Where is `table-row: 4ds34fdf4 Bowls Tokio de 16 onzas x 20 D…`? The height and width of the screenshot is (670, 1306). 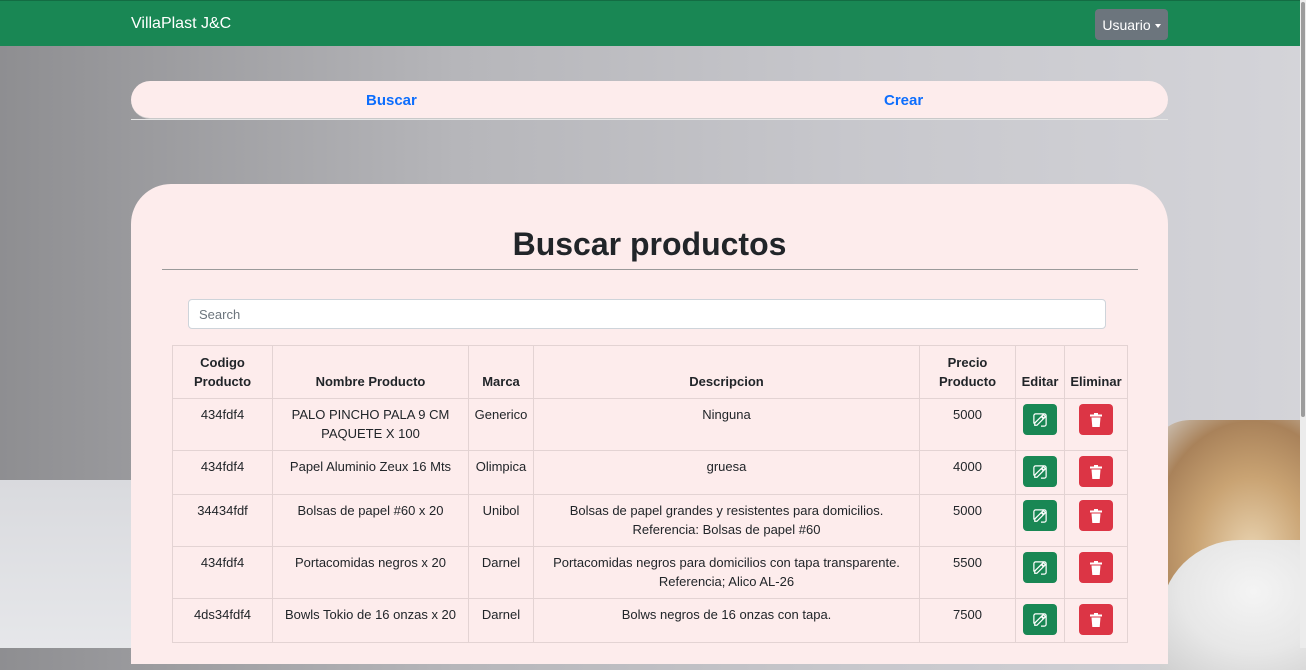
table-row: 4ds34fdf4 Bowls Tokio de 16 onzas x 20 D… is located at coordinates (650, 620).